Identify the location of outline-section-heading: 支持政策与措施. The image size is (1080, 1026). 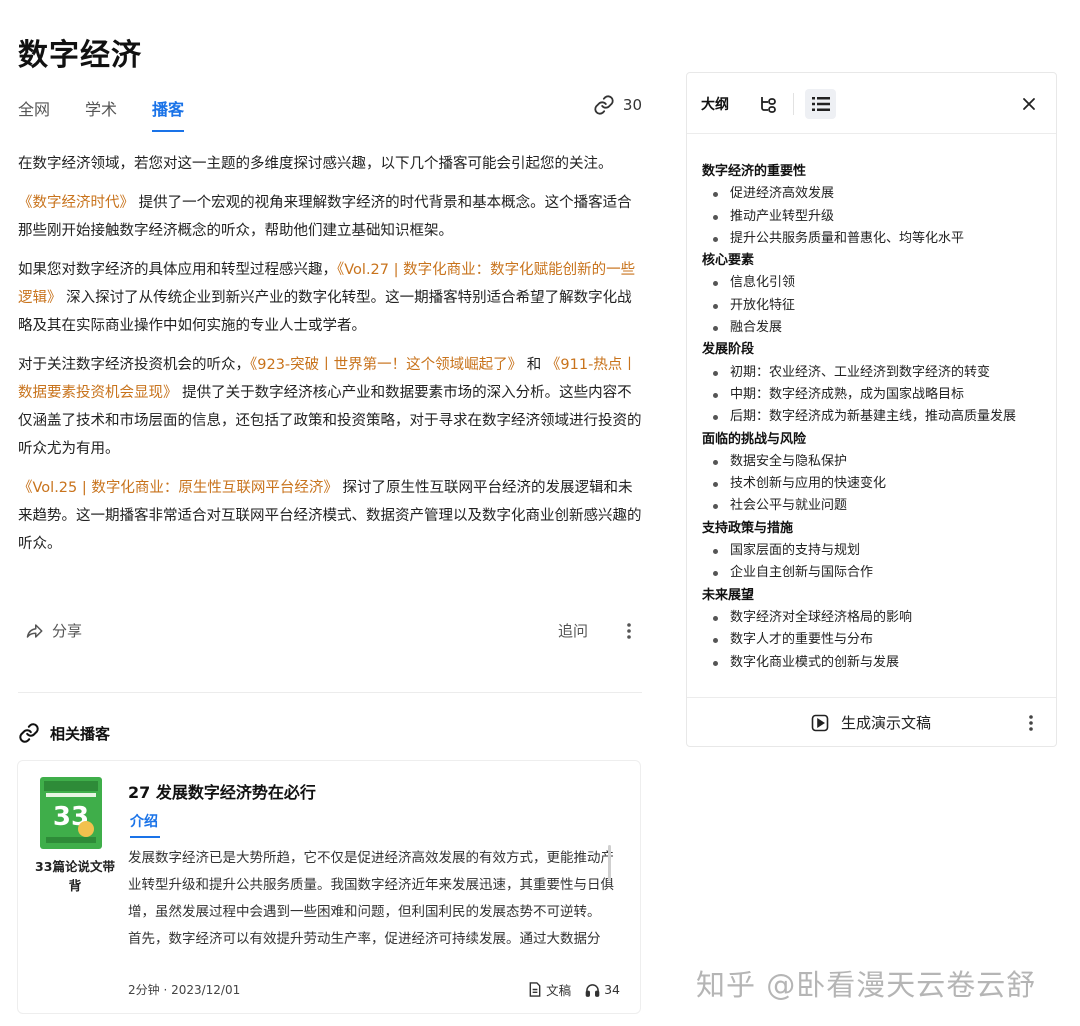
(748, 528).